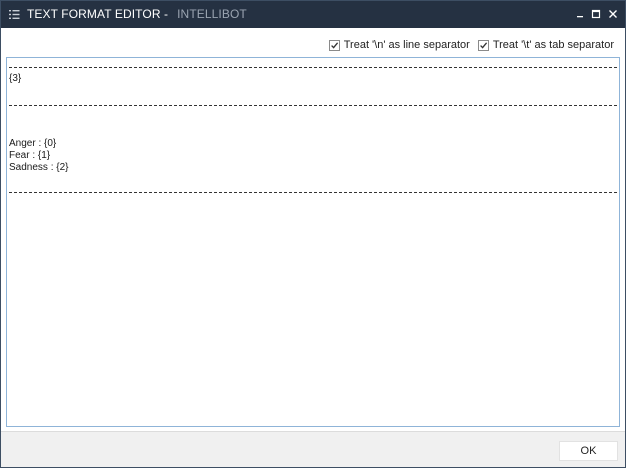  I want to click on ok-button: OK, so click(588, 451).